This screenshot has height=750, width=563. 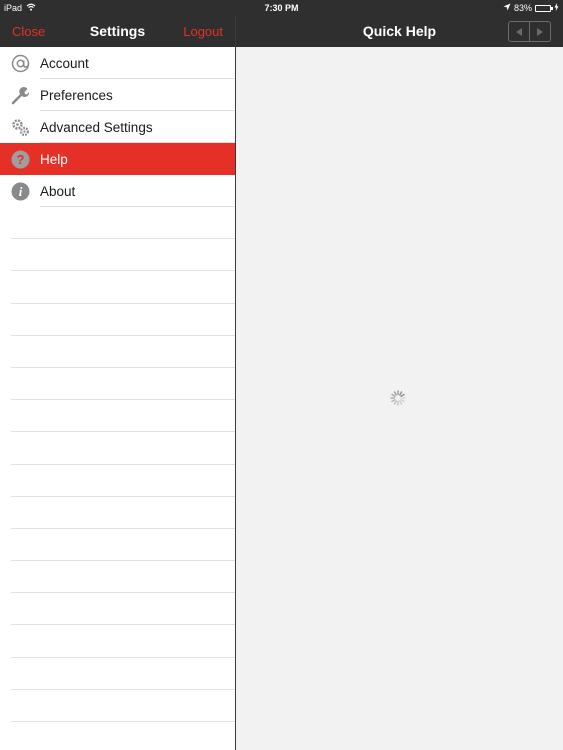 I want to click on menu-item-help: ? Help, so click(x=117, y=159).